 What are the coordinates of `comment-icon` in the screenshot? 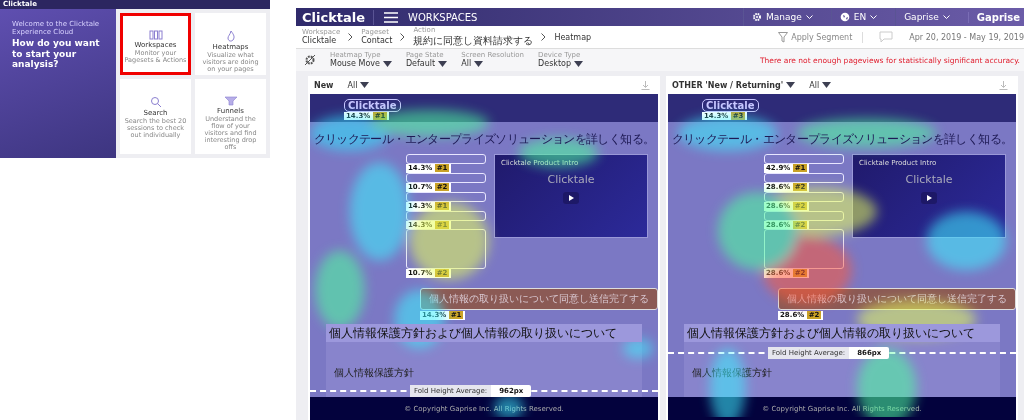 It's located at (886, 37).